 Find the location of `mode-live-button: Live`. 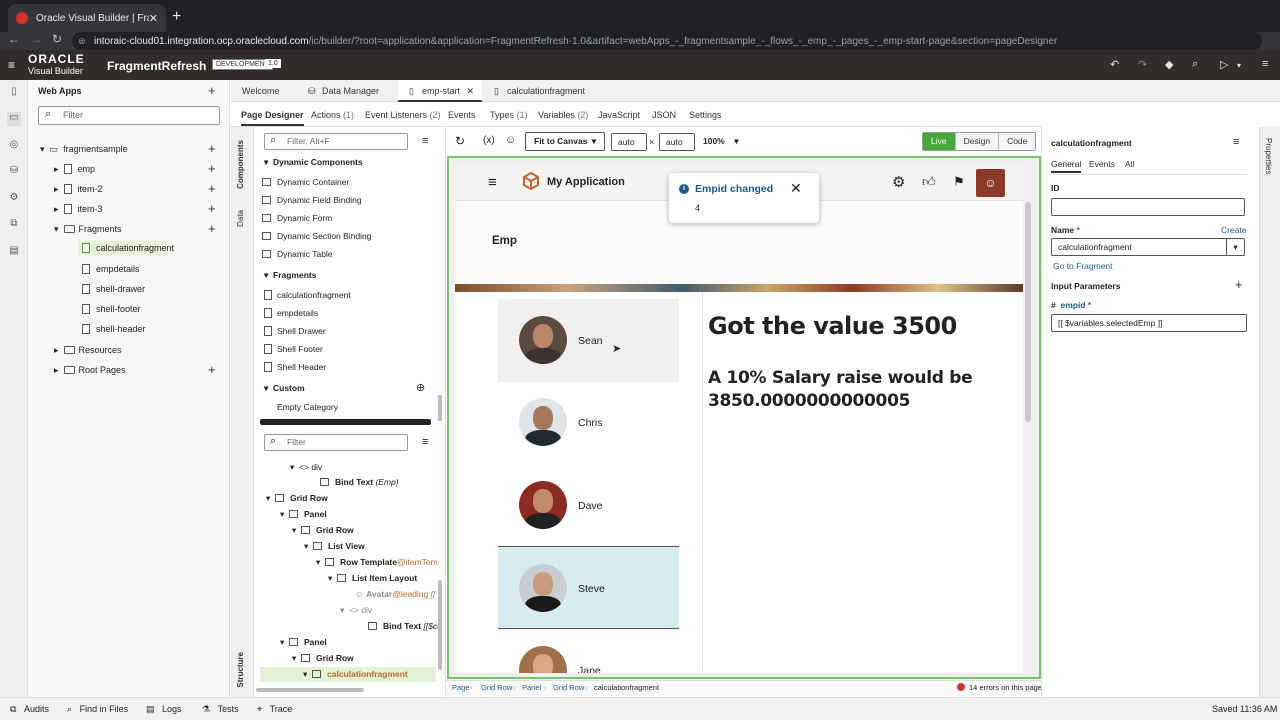

mode-live-button: Live is located at coordinates (939, 141).